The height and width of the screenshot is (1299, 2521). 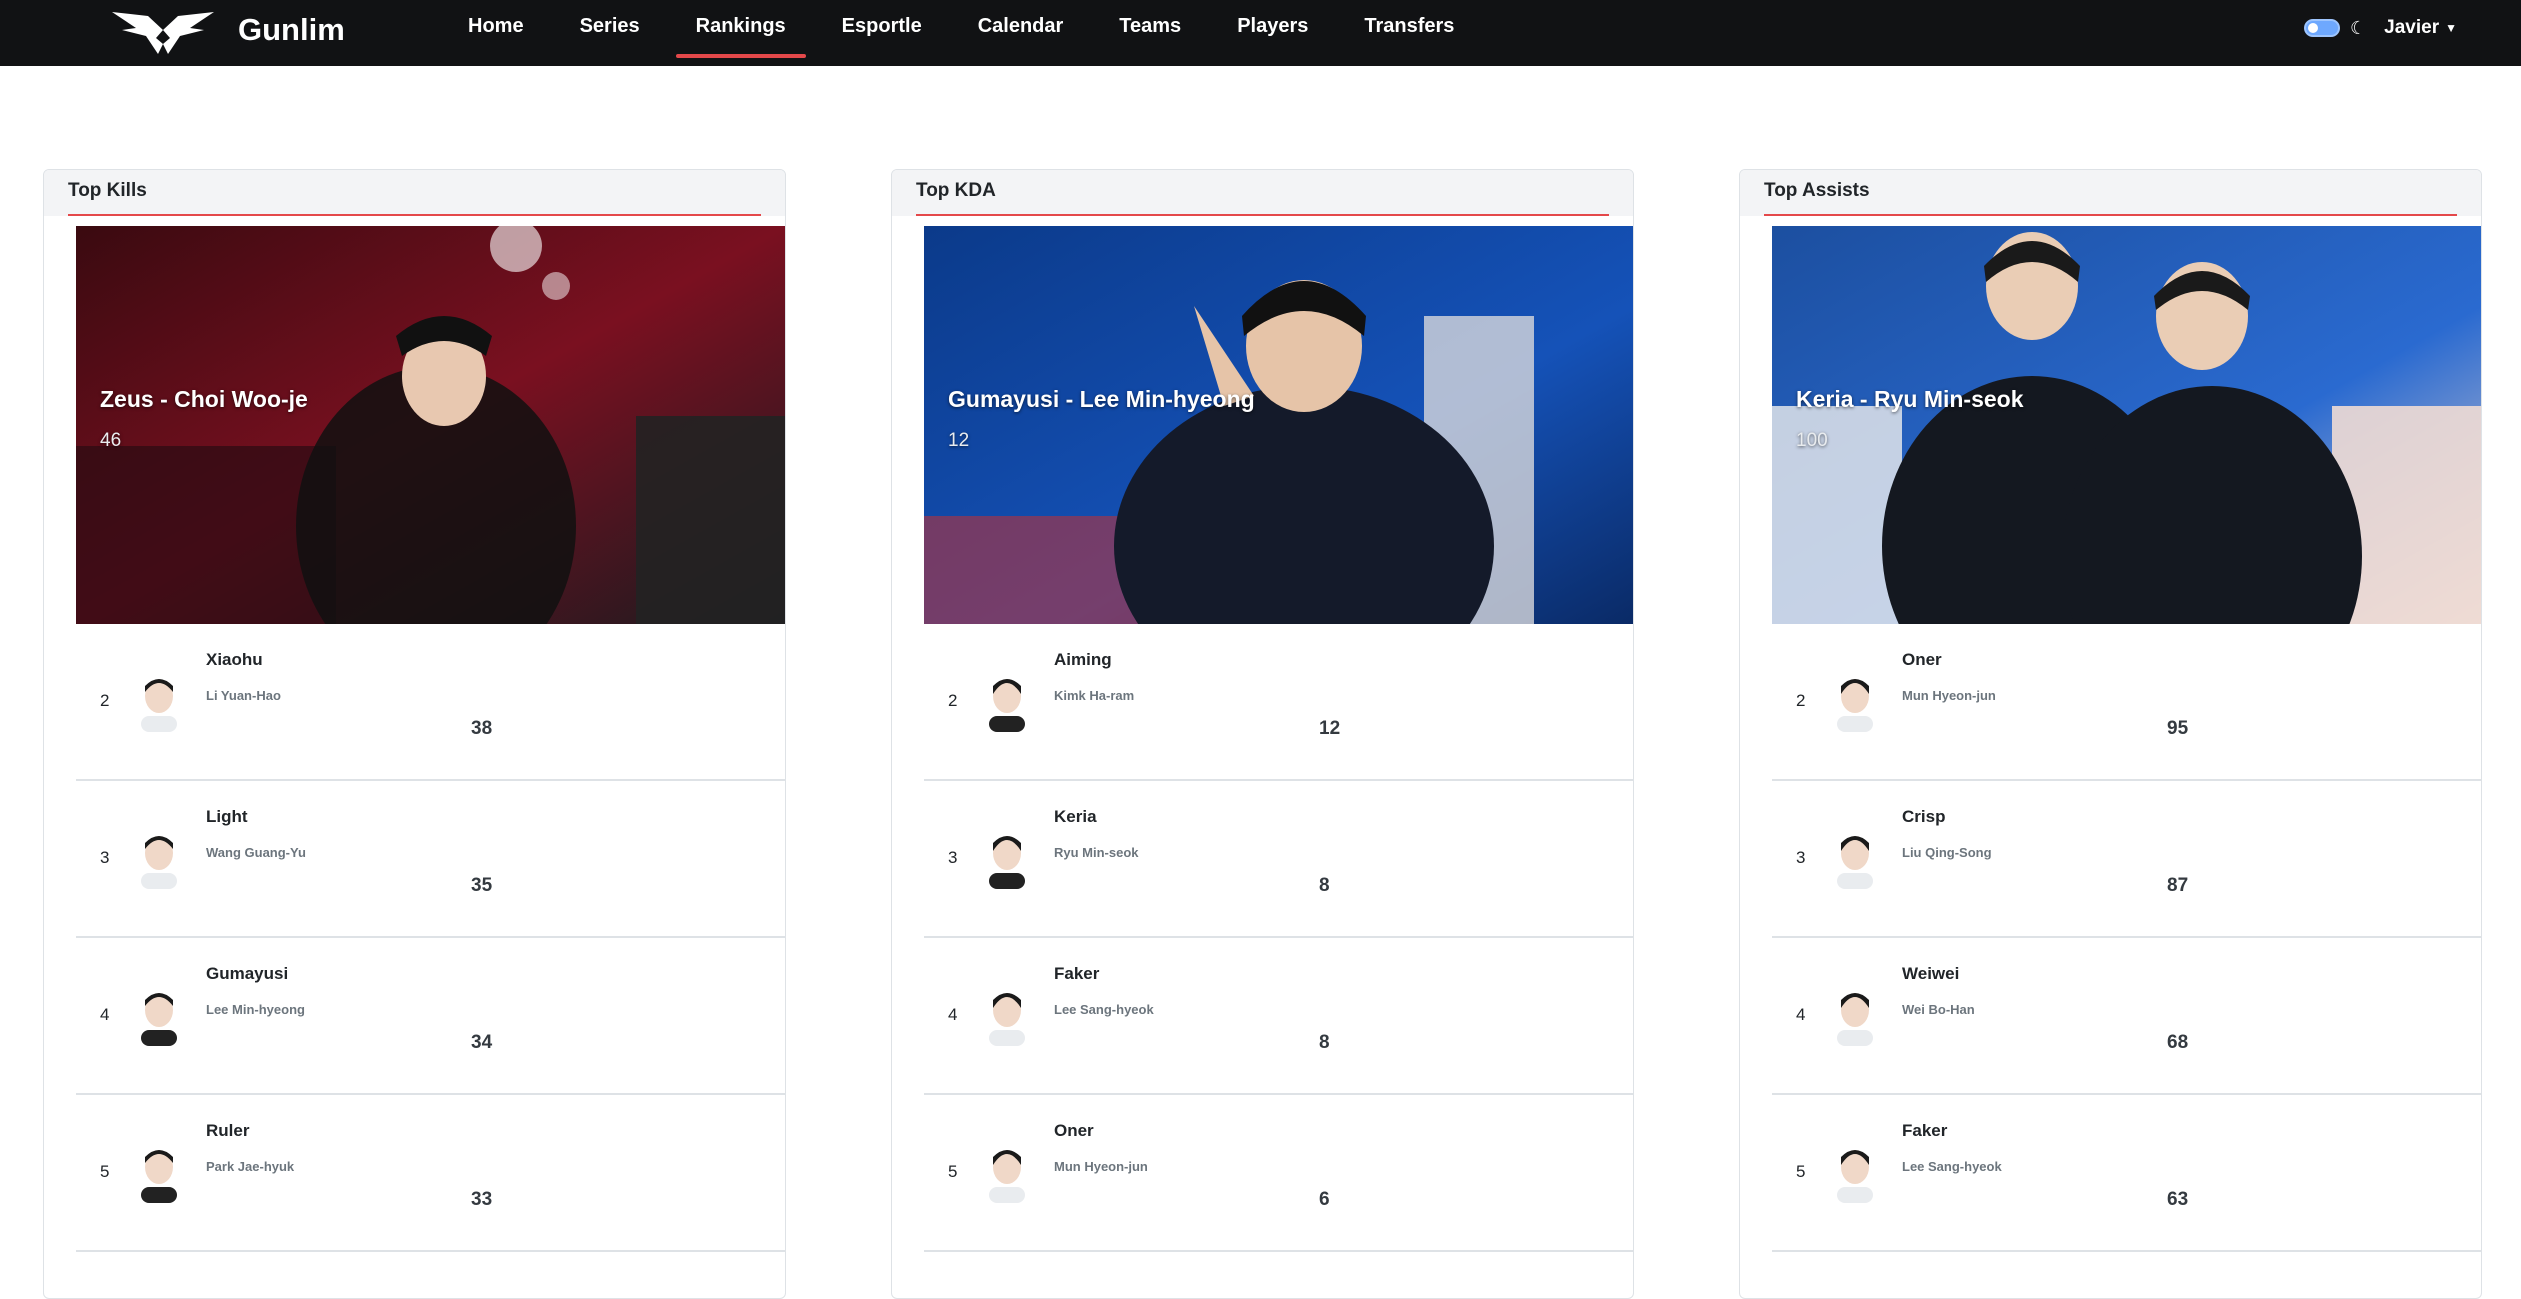 I want to click on player-stat-value: 63, so click(x=2178, y=1199).